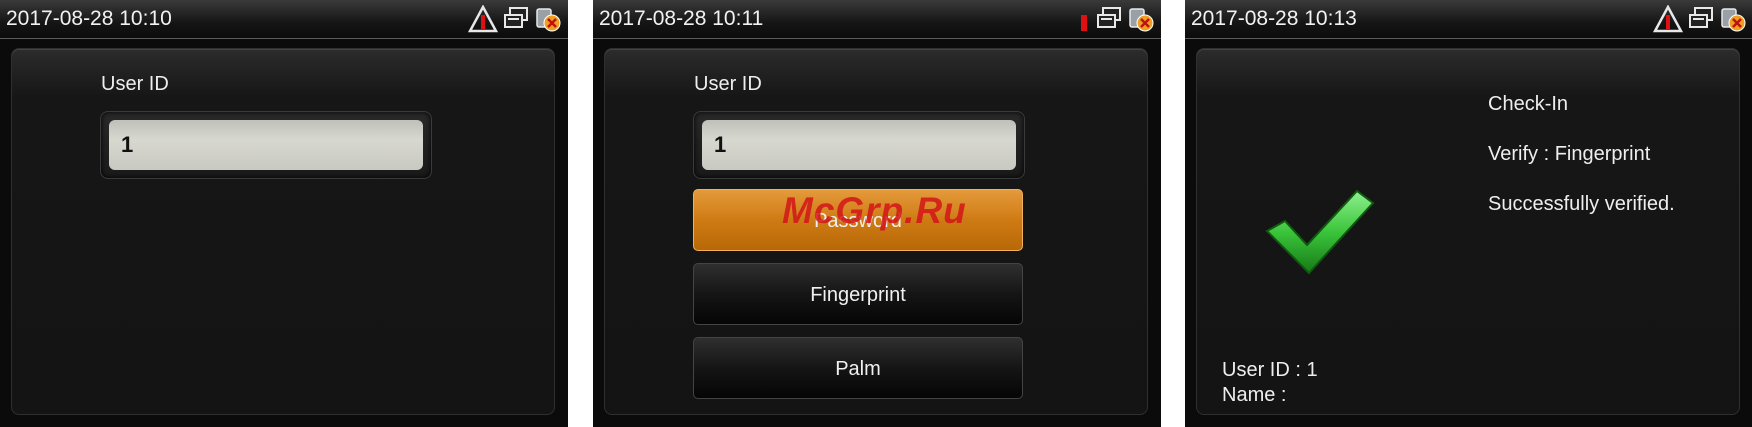 The height and width of the screenshot is (427, 1752). What do you see at coordinates (1528, 104) in the screenshot?
I see `attendance-state: Check-In` at bounding box center [1528, 104].